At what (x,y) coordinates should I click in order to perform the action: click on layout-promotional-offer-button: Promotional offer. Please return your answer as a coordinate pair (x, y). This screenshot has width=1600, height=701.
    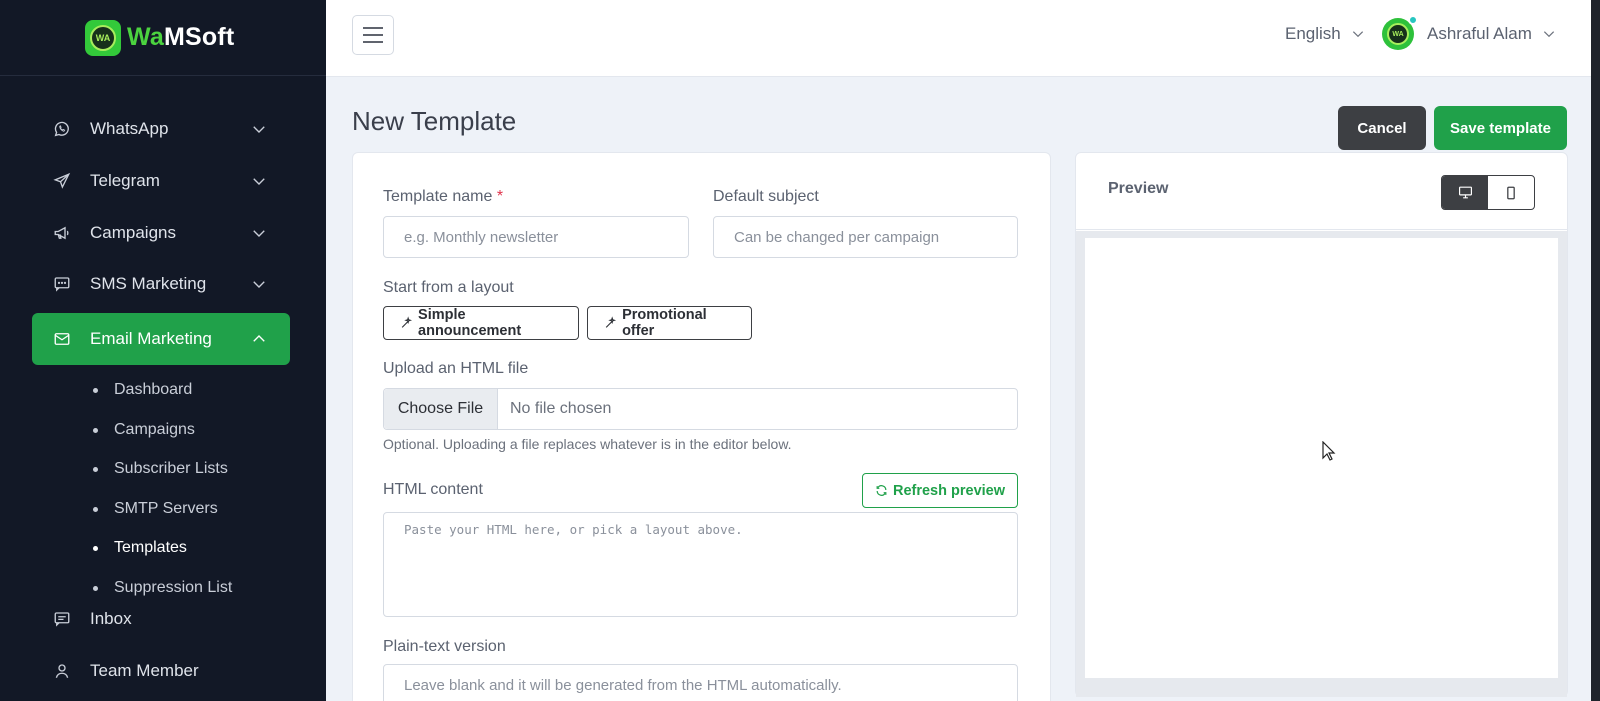
    Looking at the image, I should click on (669, 323).